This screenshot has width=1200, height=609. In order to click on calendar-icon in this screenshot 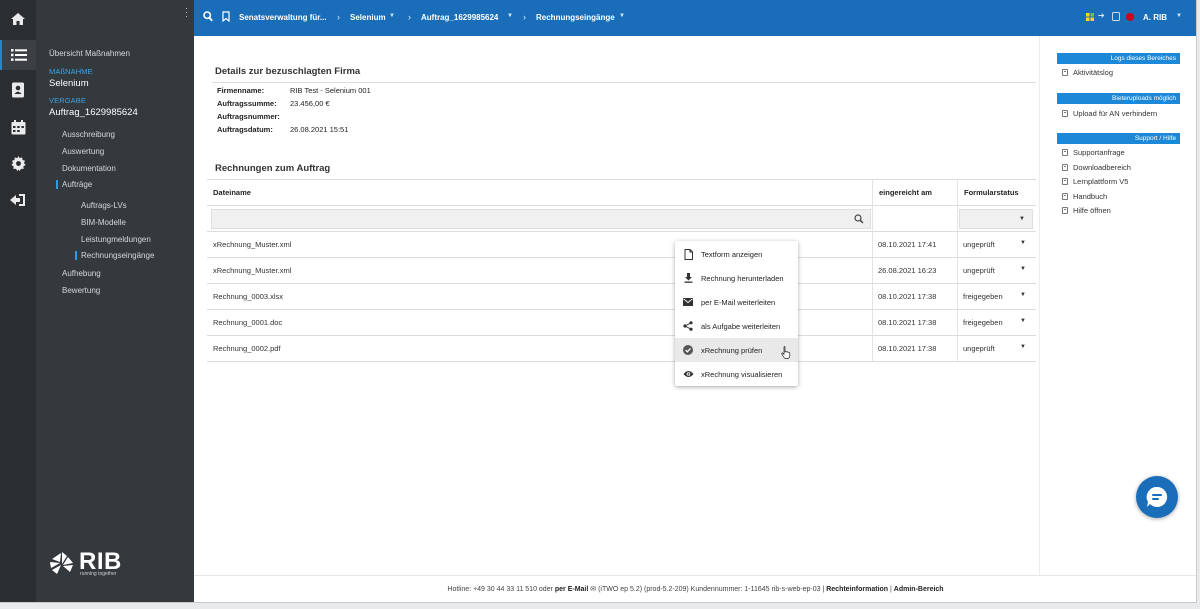, I will do `click(18, 127)`.